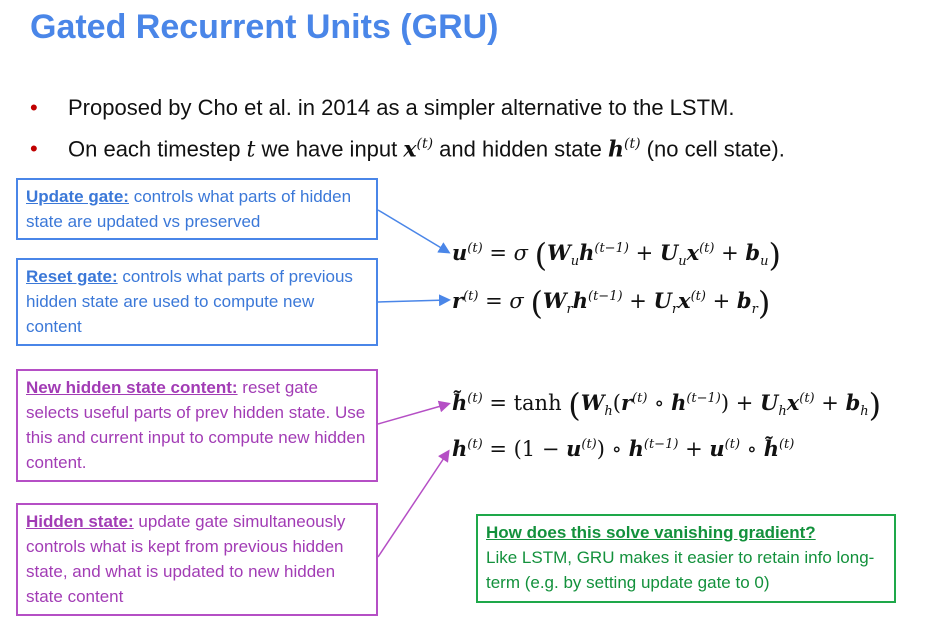  Describe the element at coordinates (414, 300) in the screenshot. I see `arrow-reset` at that location.